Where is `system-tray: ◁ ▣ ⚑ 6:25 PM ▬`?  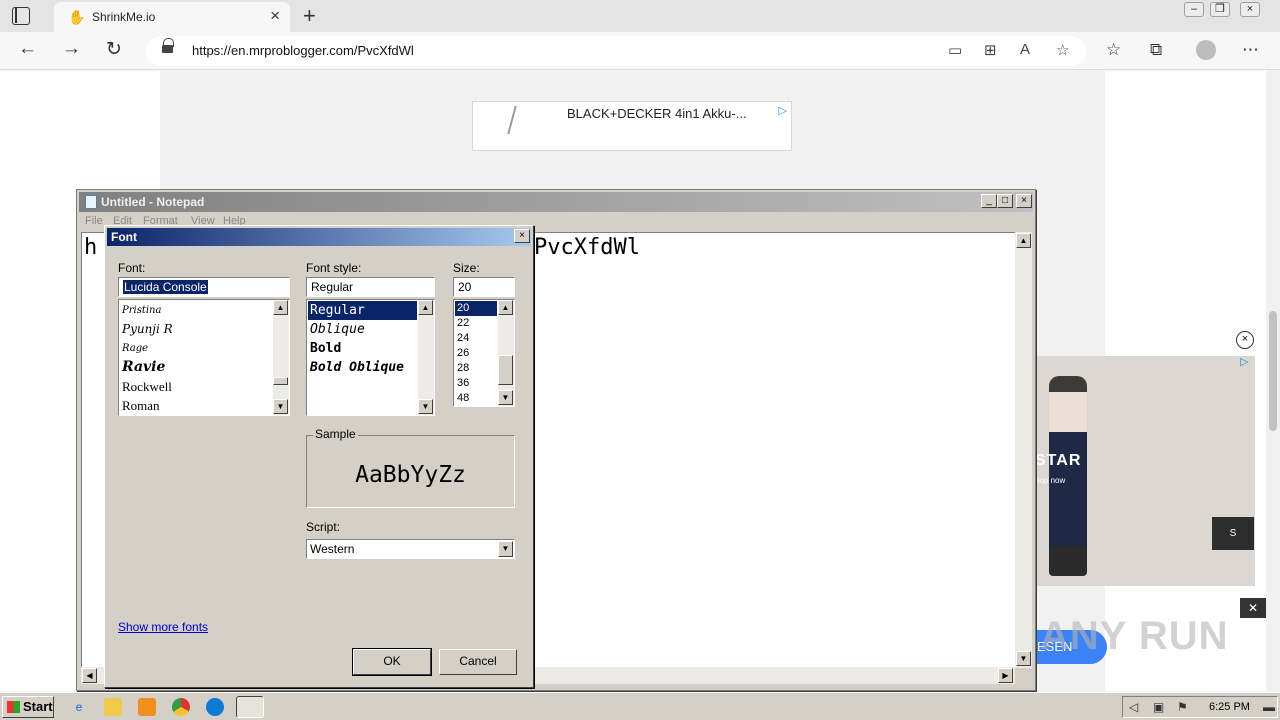 system-tray: ◁ ▣ ⚑ 6:25 PM ▬ is located at coordinates (1200, 707).